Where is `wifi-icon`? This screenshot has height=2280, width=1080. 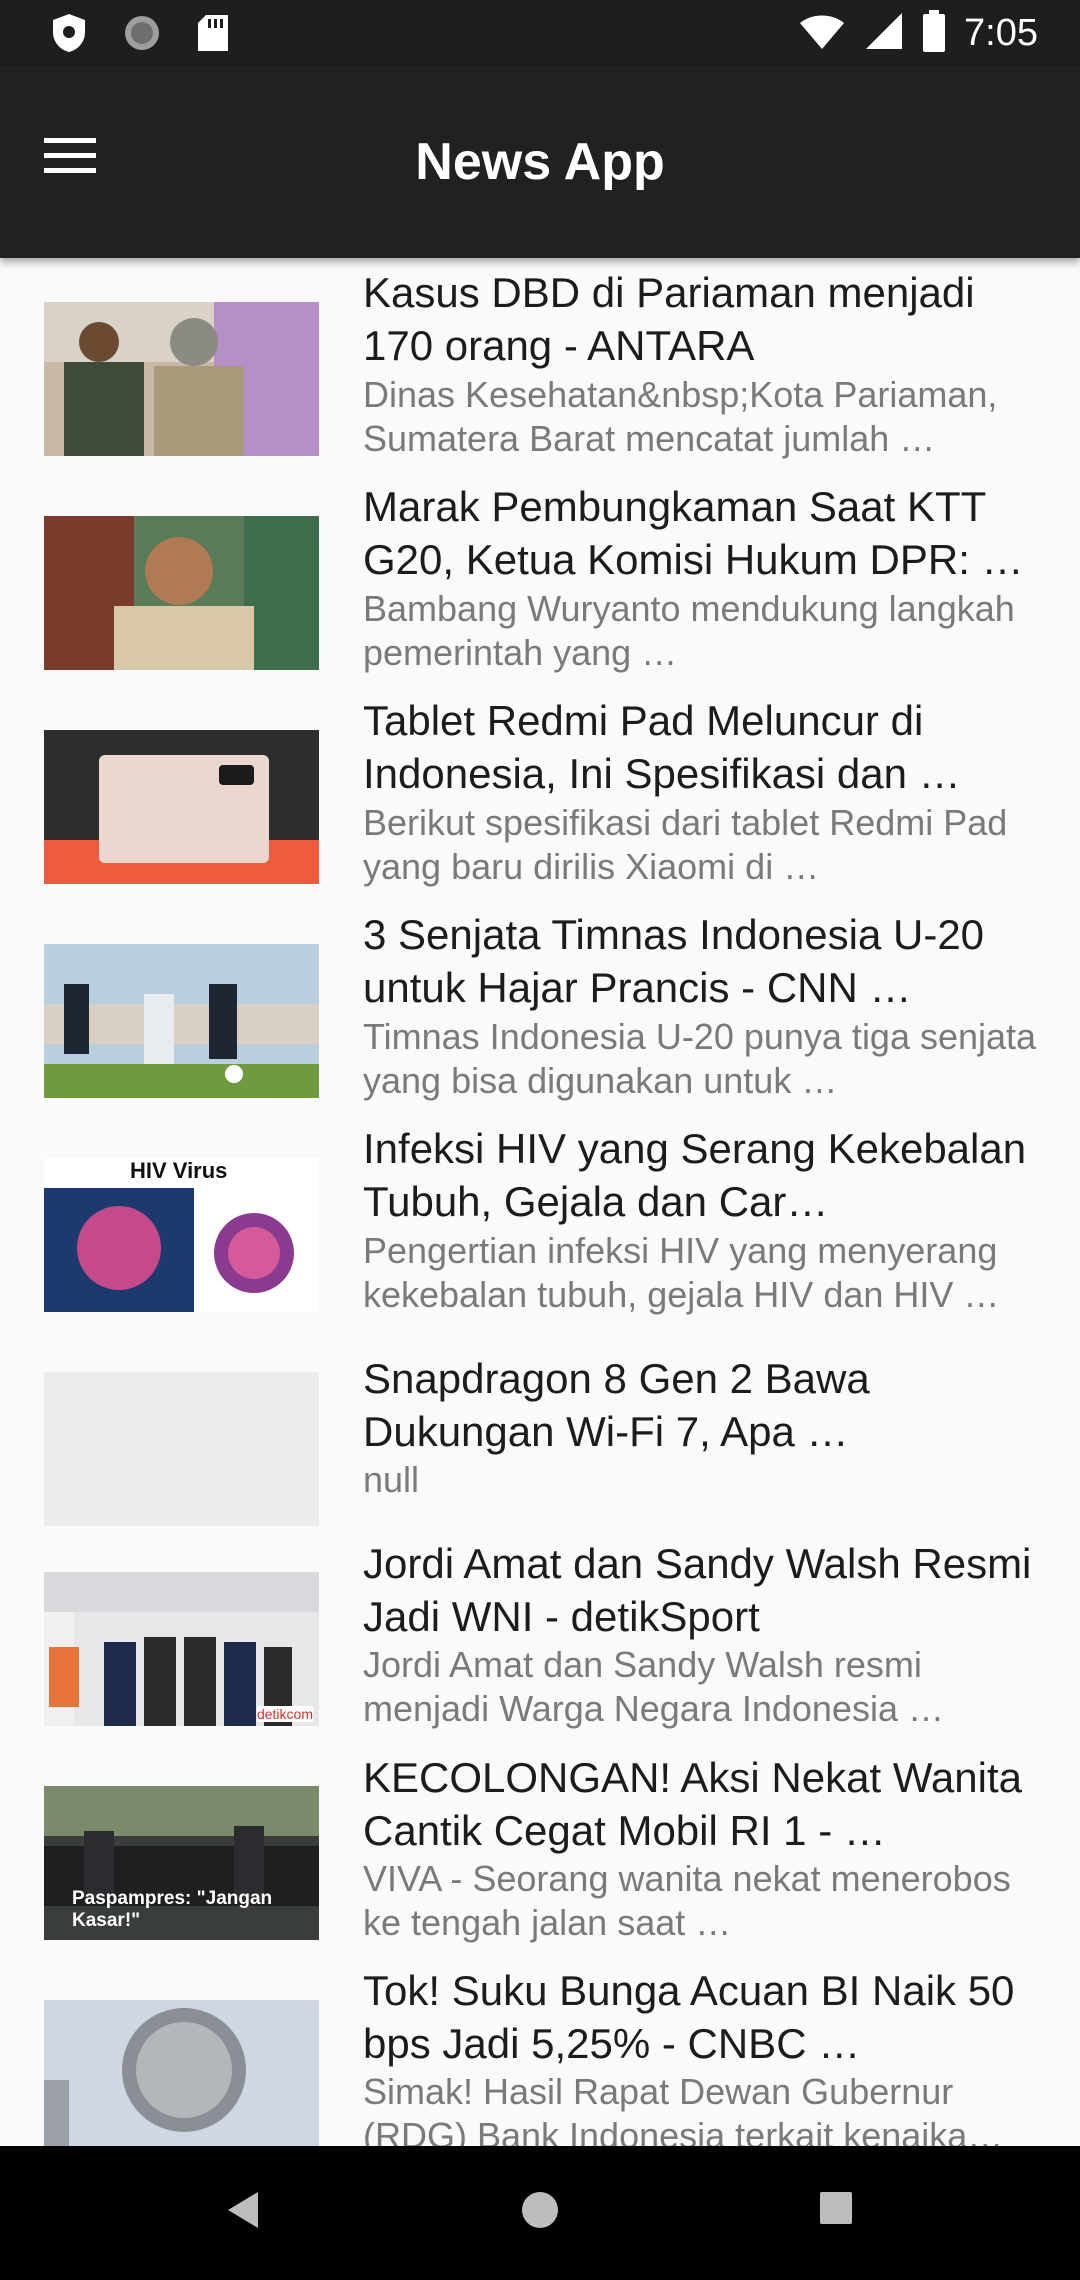
wifi-icon is located at coordinates (822, 33).